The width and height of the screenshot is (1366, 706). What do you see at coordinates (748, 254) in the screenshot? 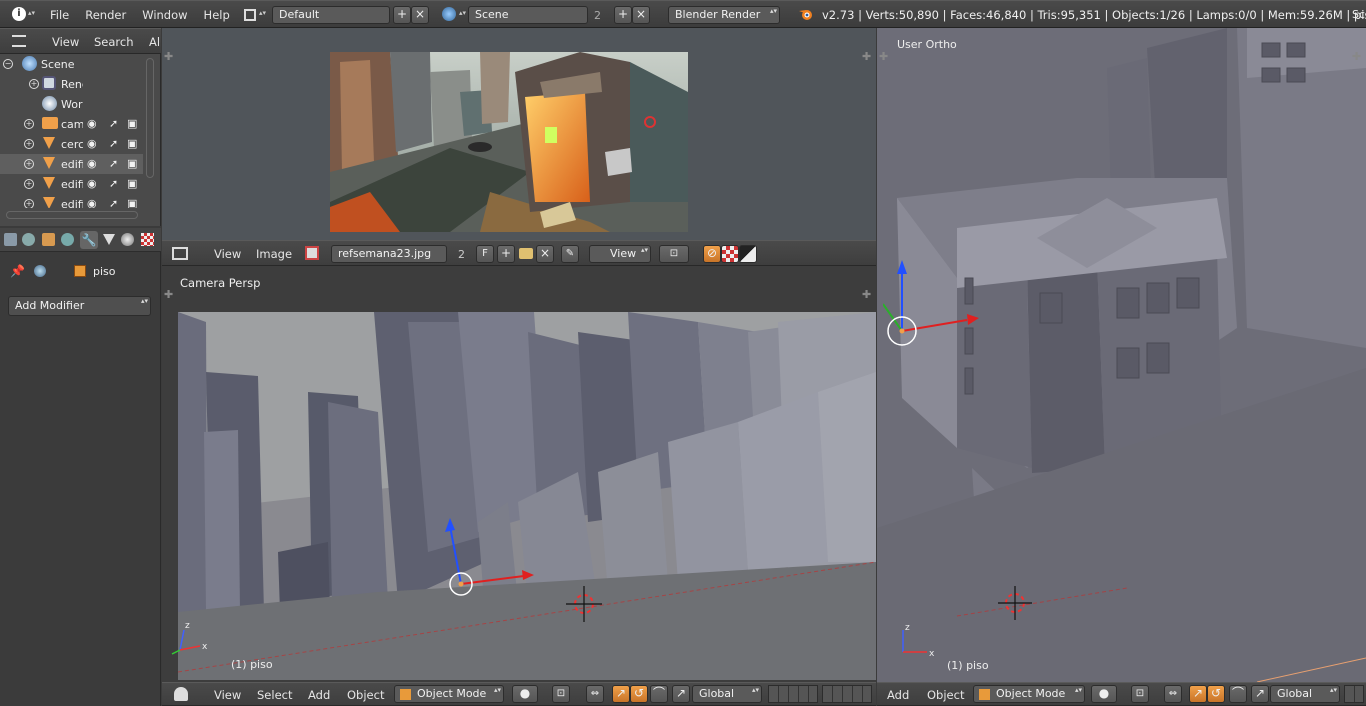
I see `z-buffer-button` at bounding box center [748, 254].